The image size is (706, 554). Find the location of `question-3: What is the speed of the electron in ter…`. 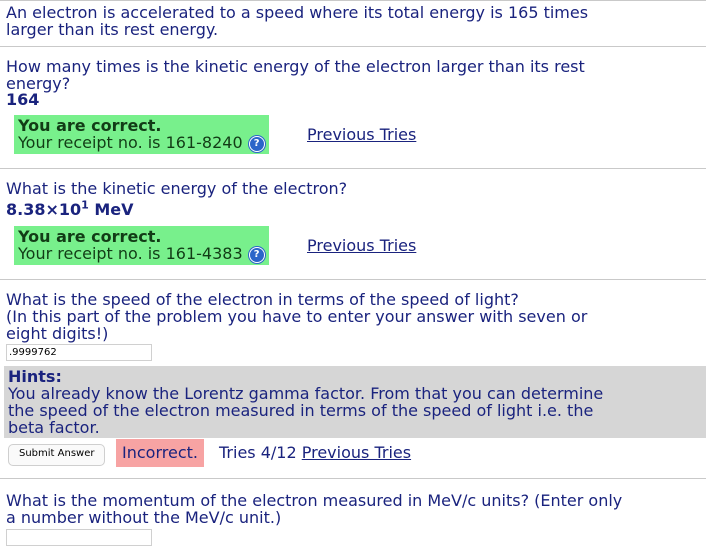

question-3: What is the speed of the electron in ter… is located at coordinates (354, 316).